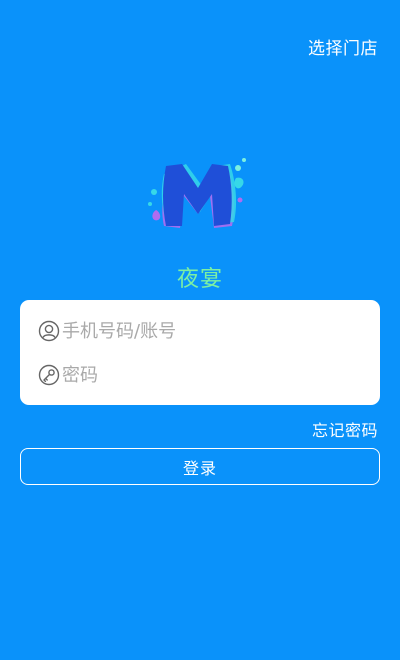  I want to click on login-button: 登录, so click(200, 466).